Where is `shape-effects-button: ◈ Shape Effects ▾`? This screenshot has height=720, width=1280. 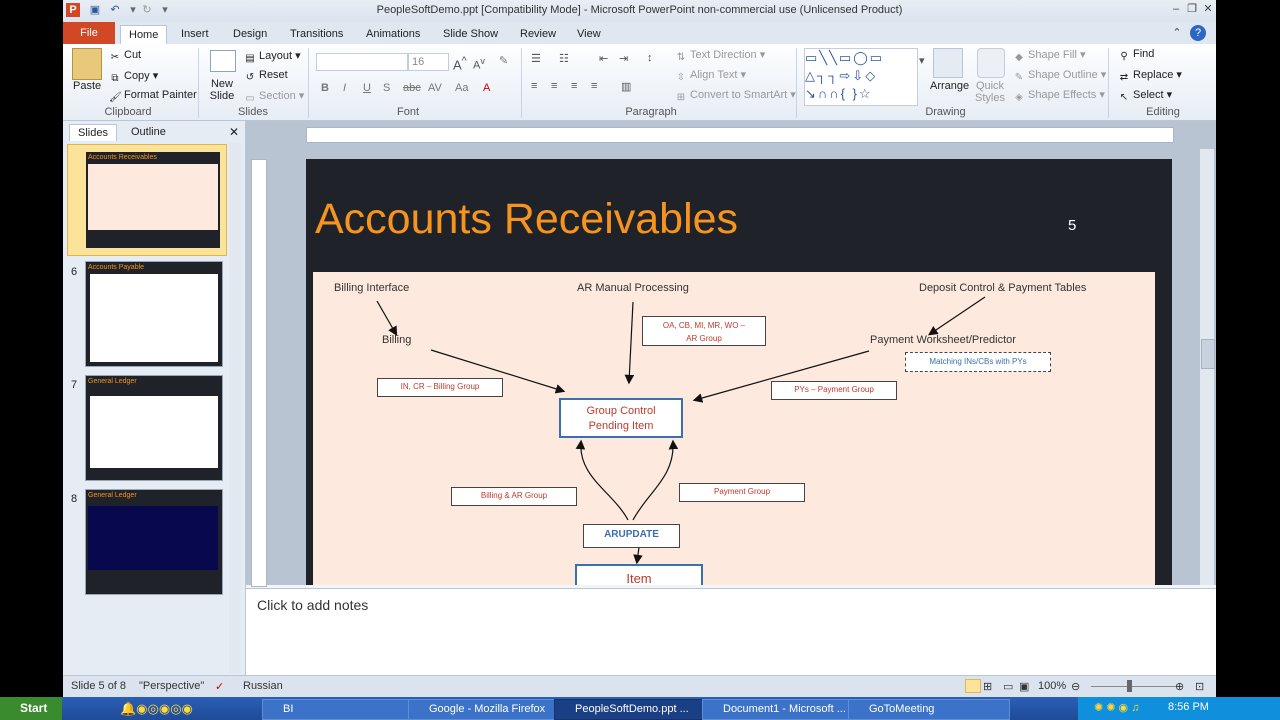 shape-effects-button: ◈ Shape Effects ▾ is located at coordinates (1059, 96).